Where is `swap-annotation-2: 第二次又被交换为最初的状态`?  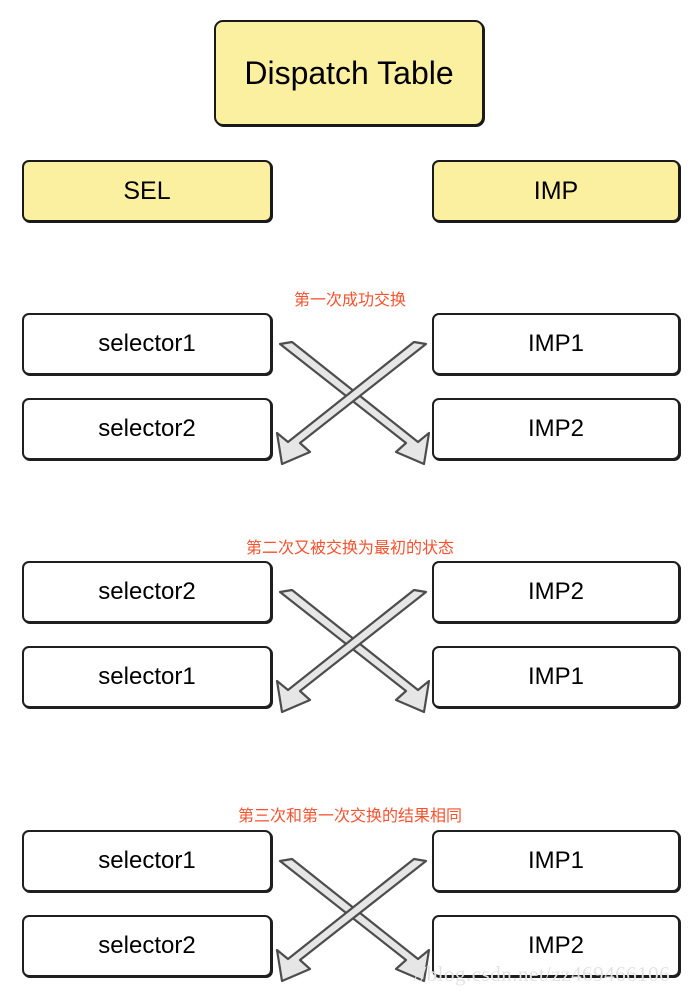 swap-annotation-2: 第二次又被交换为最初的状态 is located at coordinates (349, 547).